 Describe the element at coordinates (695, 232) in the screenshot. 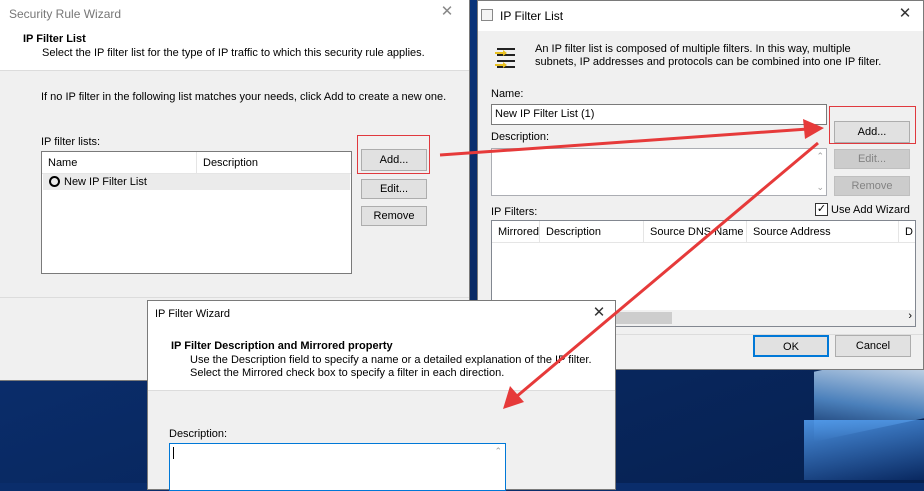

I see `column-header-source-dns: Source DNS Name` at that location.